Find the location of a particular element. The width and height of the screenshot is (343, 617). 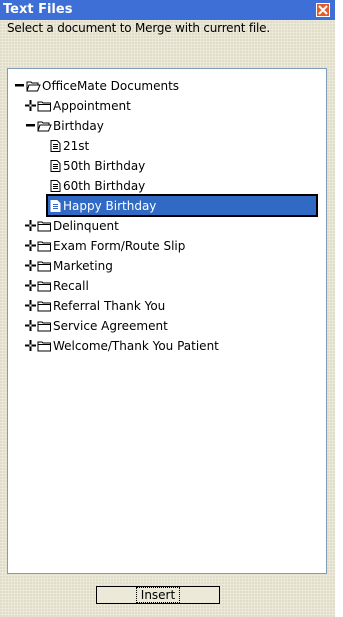

tree-node-referral-thank-you: Referral Thank You is located at coordinates (95, 305).